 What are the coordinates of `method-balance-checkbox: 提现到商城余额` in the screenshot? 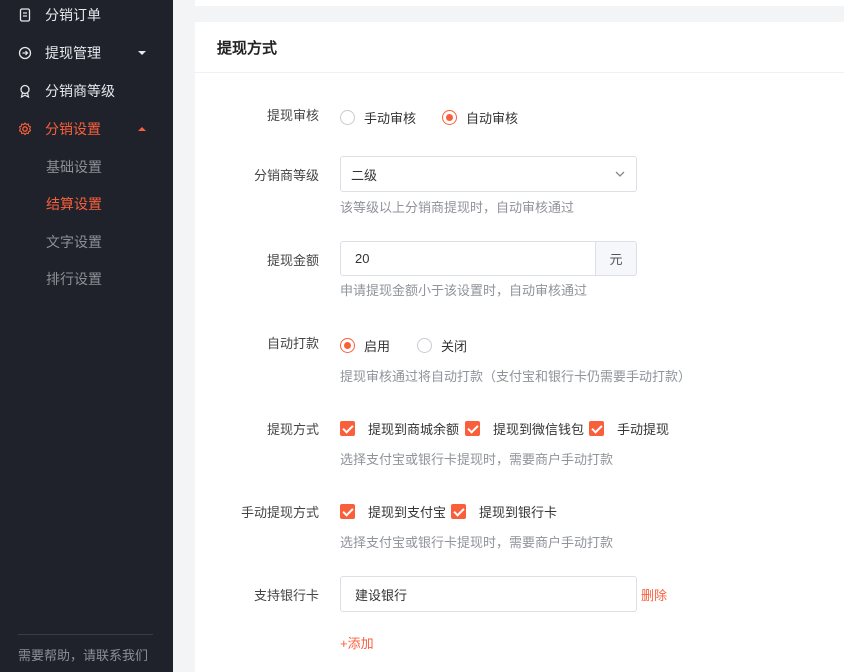 It's located at (399, 428).